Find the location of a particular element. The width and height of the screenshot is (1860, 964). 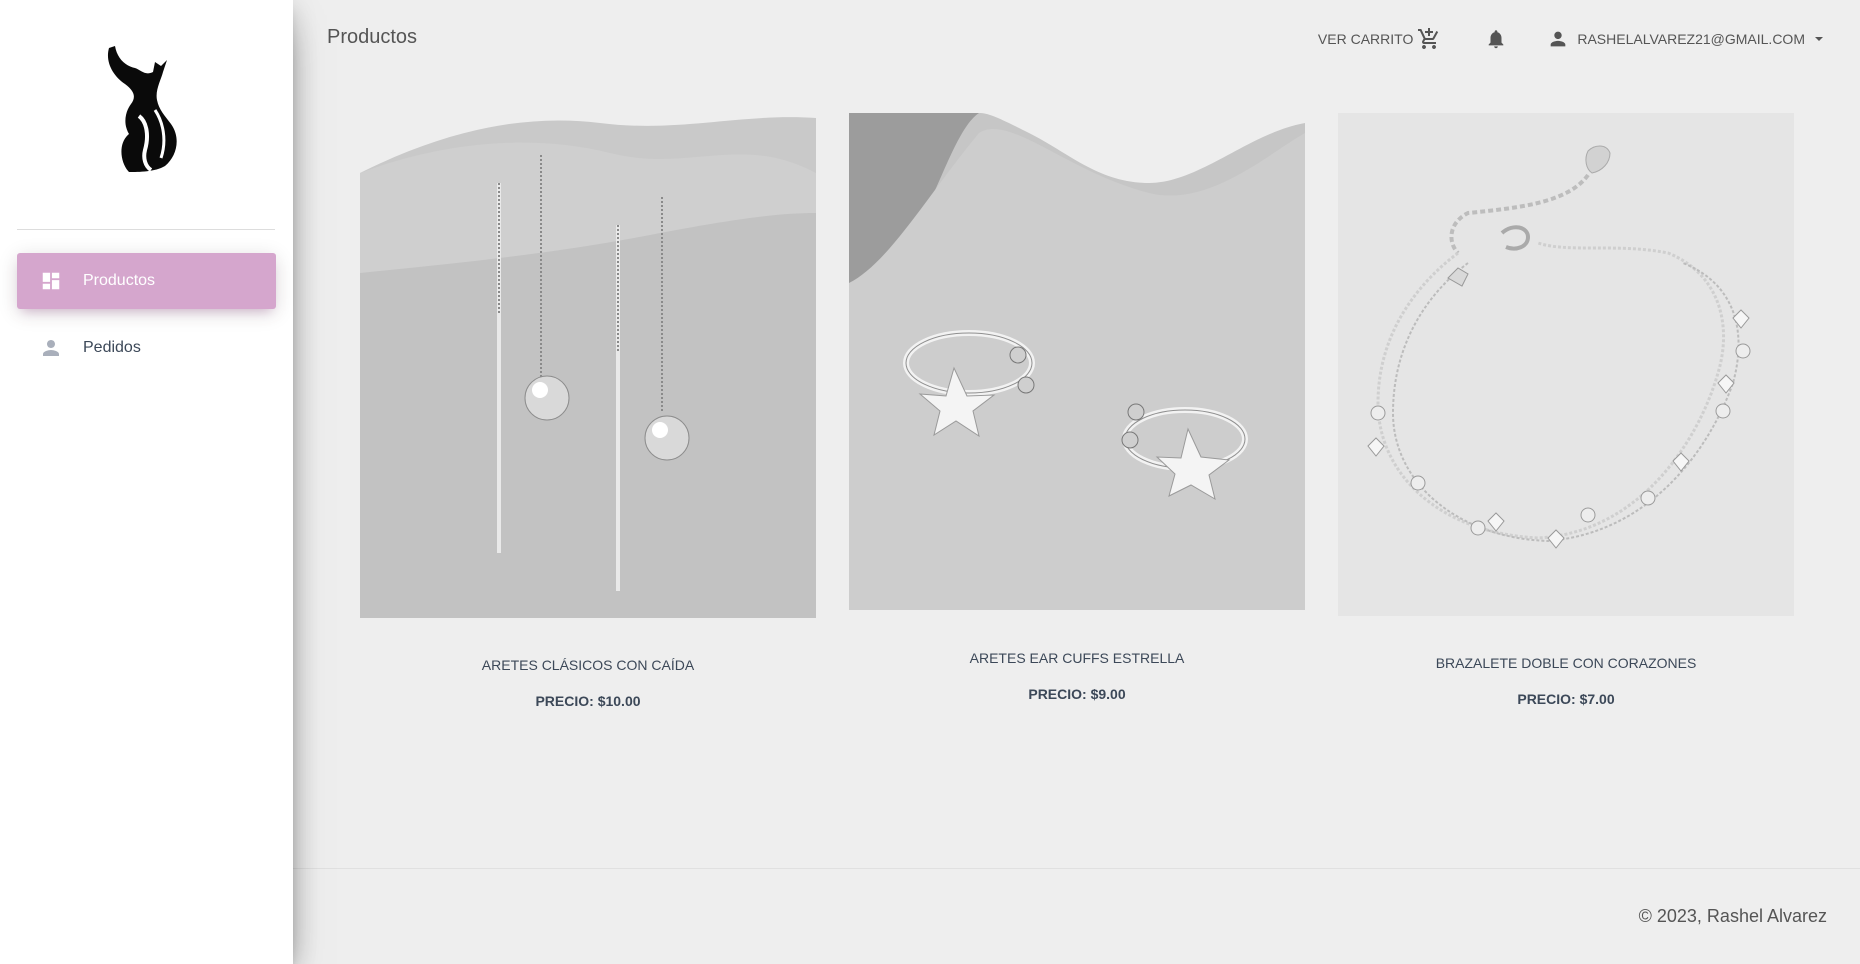

navbar-actions: VER CARRITO RASHELALVAREZ21@GMAIL.COM is located at coordinates (1589, 39).